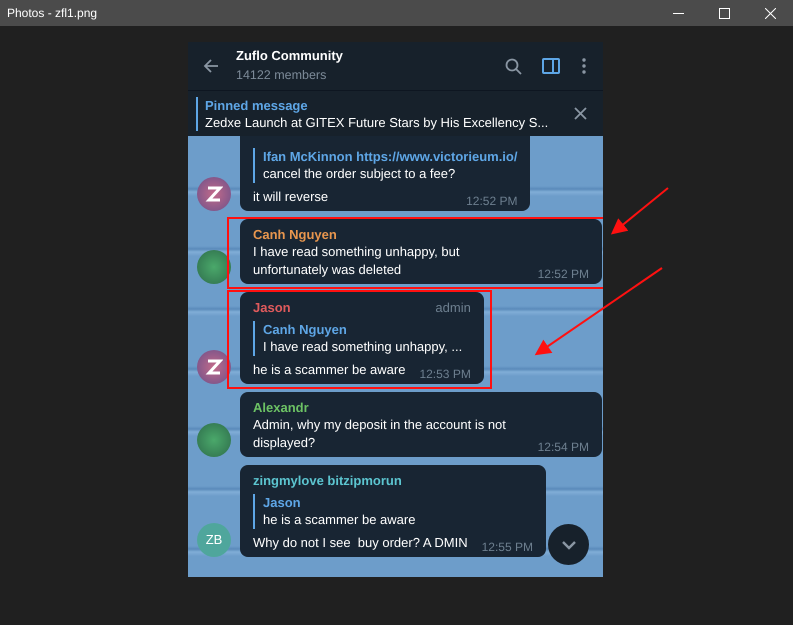  What do you see at coordinates (584, 66) in the screenshot?
I see `more-options-icon` at bounding box center [584, 66].